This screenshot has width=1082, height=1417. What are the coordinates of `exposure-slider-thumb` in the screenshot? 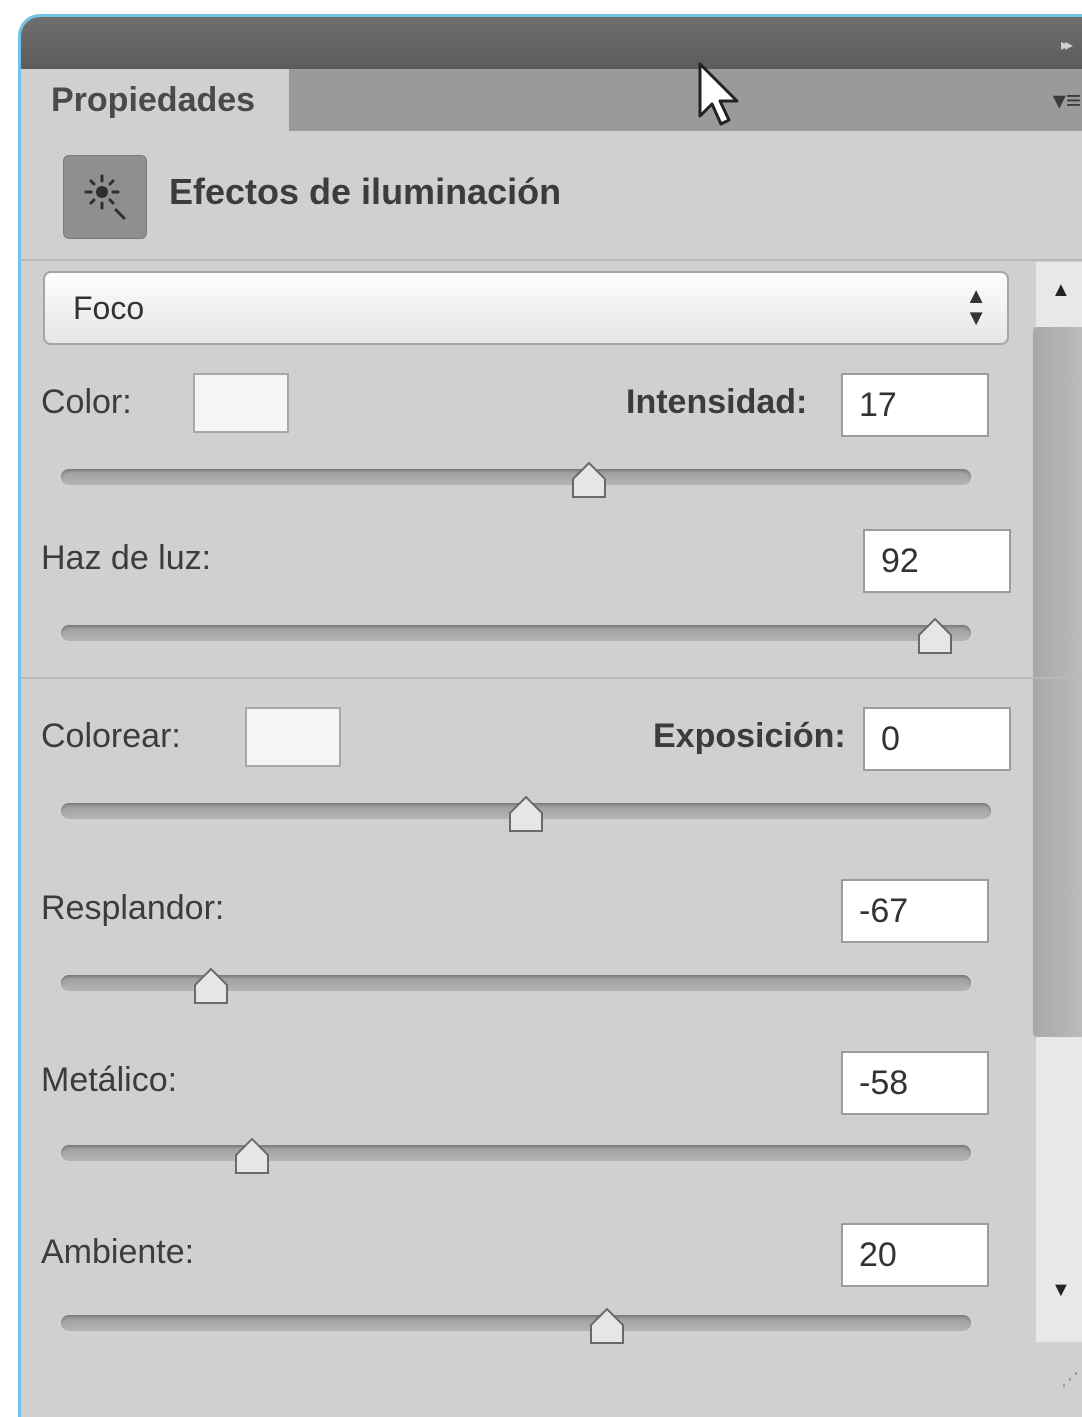 It's located at (526, 814).